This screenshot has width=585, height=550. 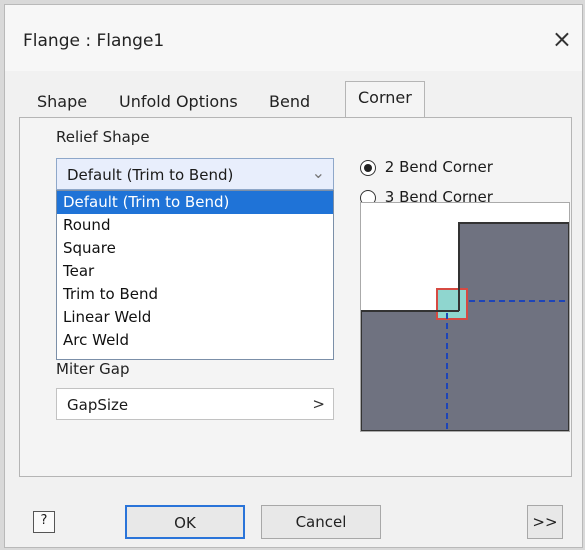 I want to click on help-icon: ?, so click(x=44, y=522).